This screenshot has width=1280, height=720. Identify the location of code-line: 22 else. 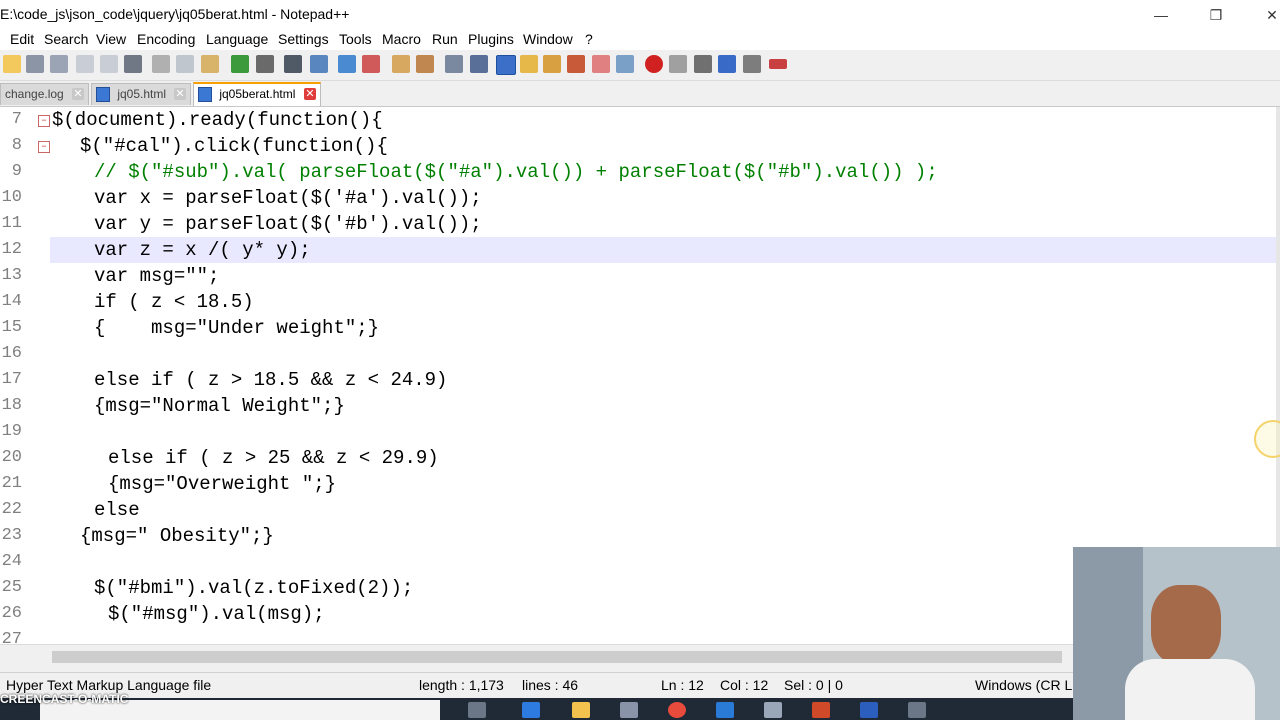
(640, 510).